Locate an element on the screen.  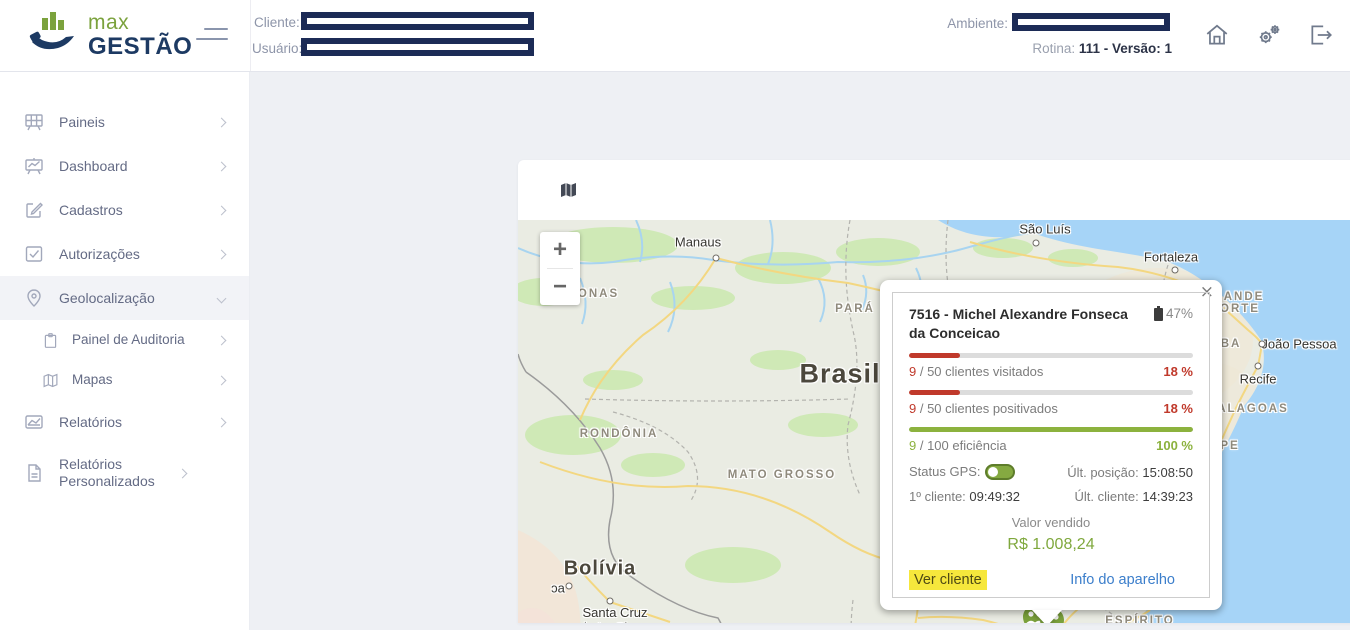
sidebar-item-geolocalizacao: Geolocalização is located at coordinates (124, 298).